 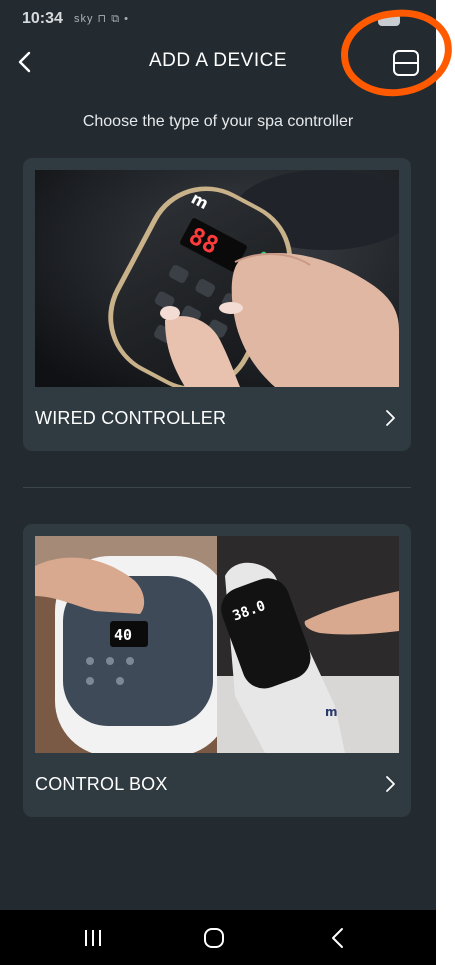 I want to click on status-icons: sky ⊓ ⧉ •, so click(x=101, y=19).